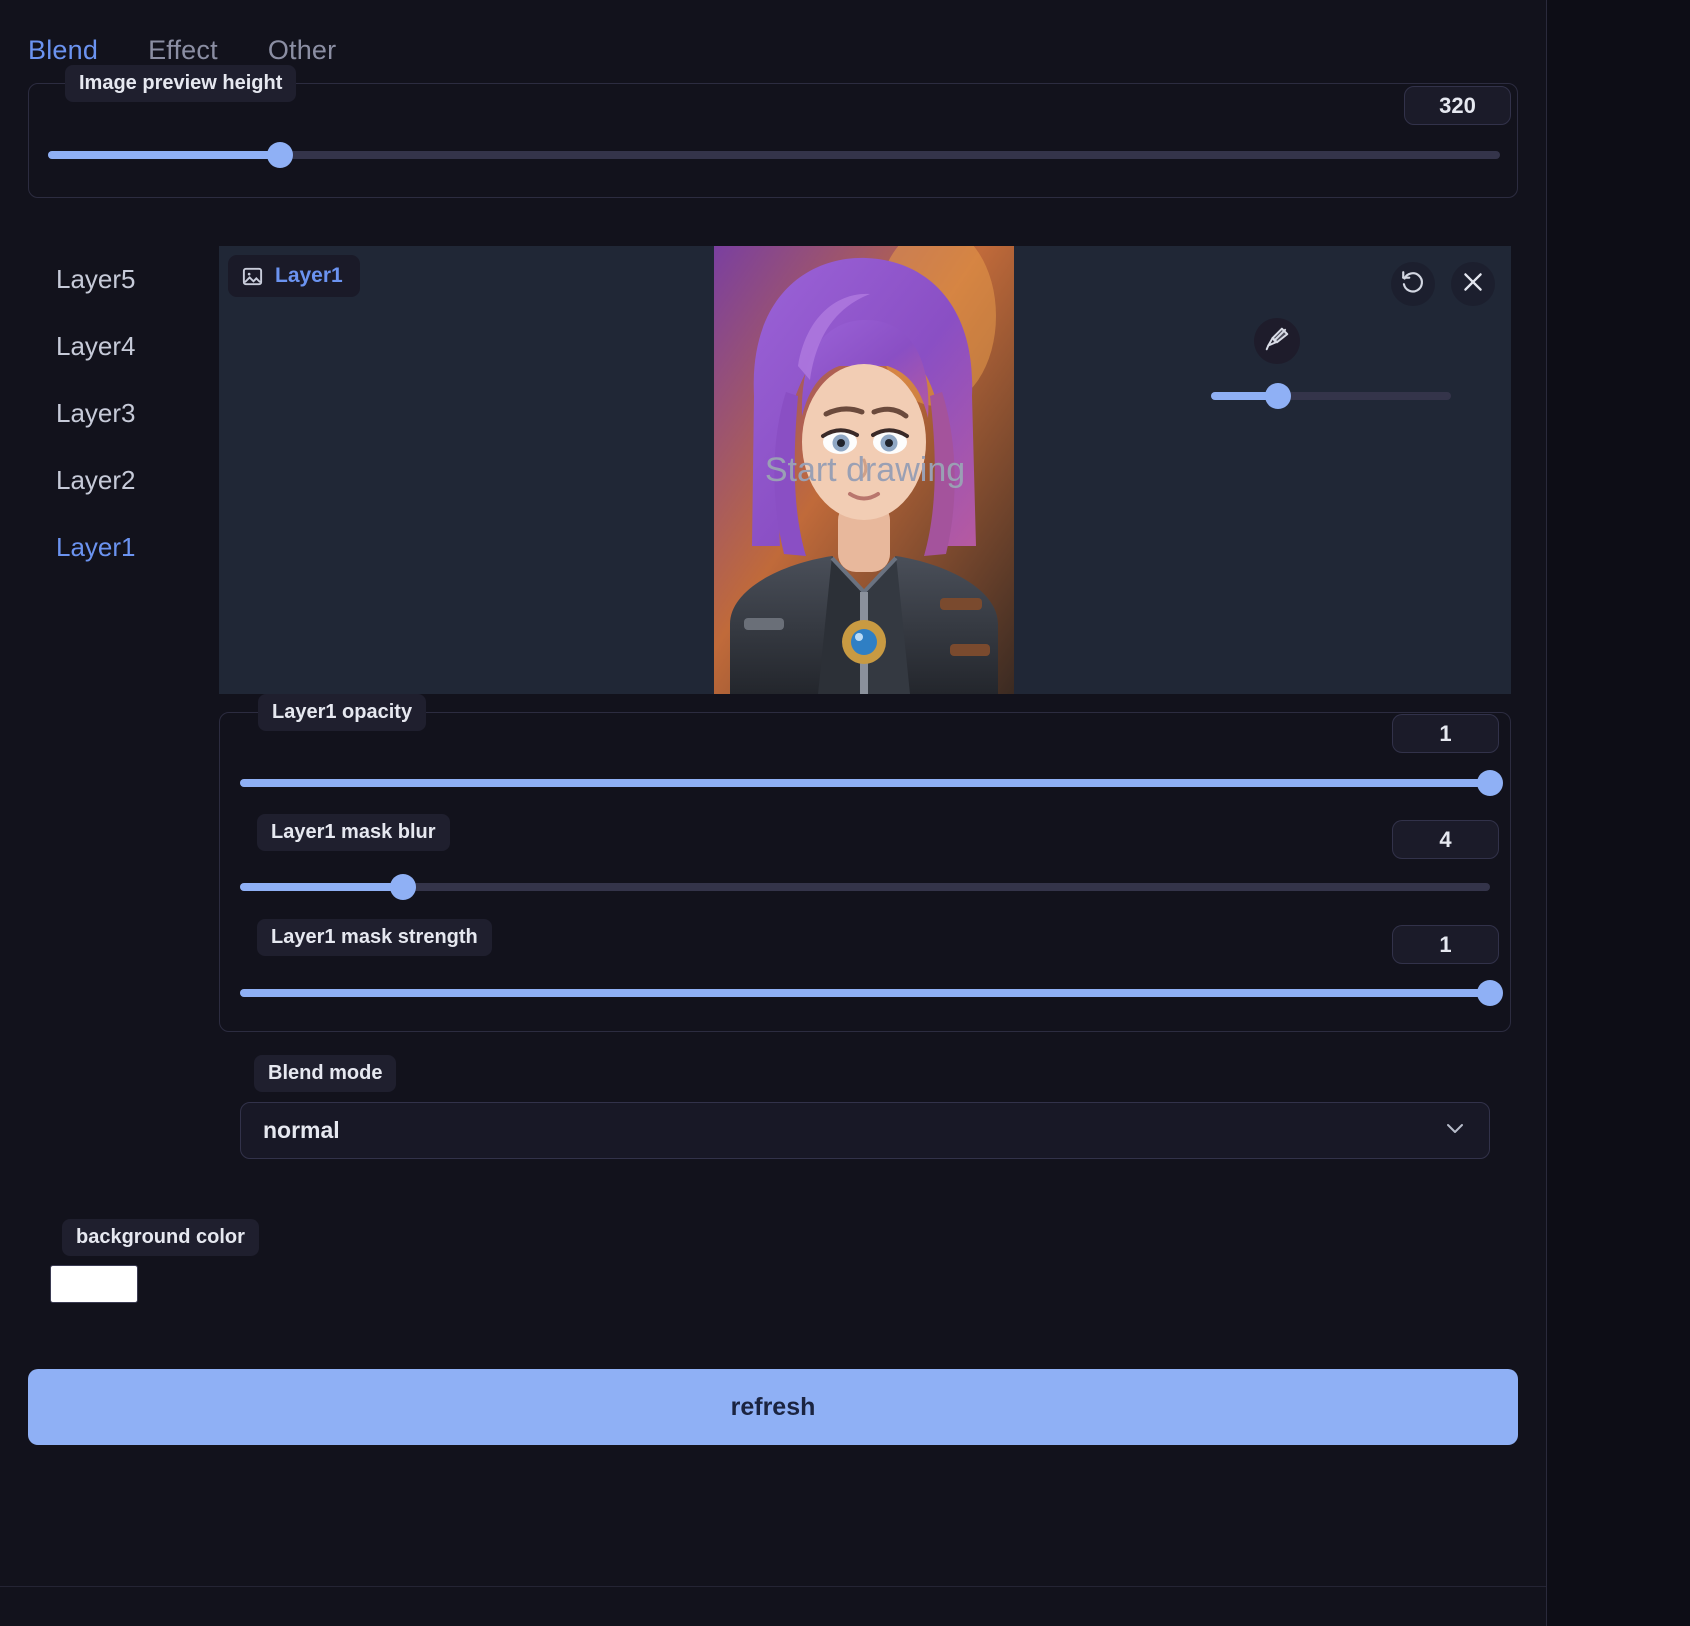  What do you see at coordinates (342, 712) in the screenshot?
I see `layer-opacity-legend: Layer1 opacity` at bounding box center [342, 712].